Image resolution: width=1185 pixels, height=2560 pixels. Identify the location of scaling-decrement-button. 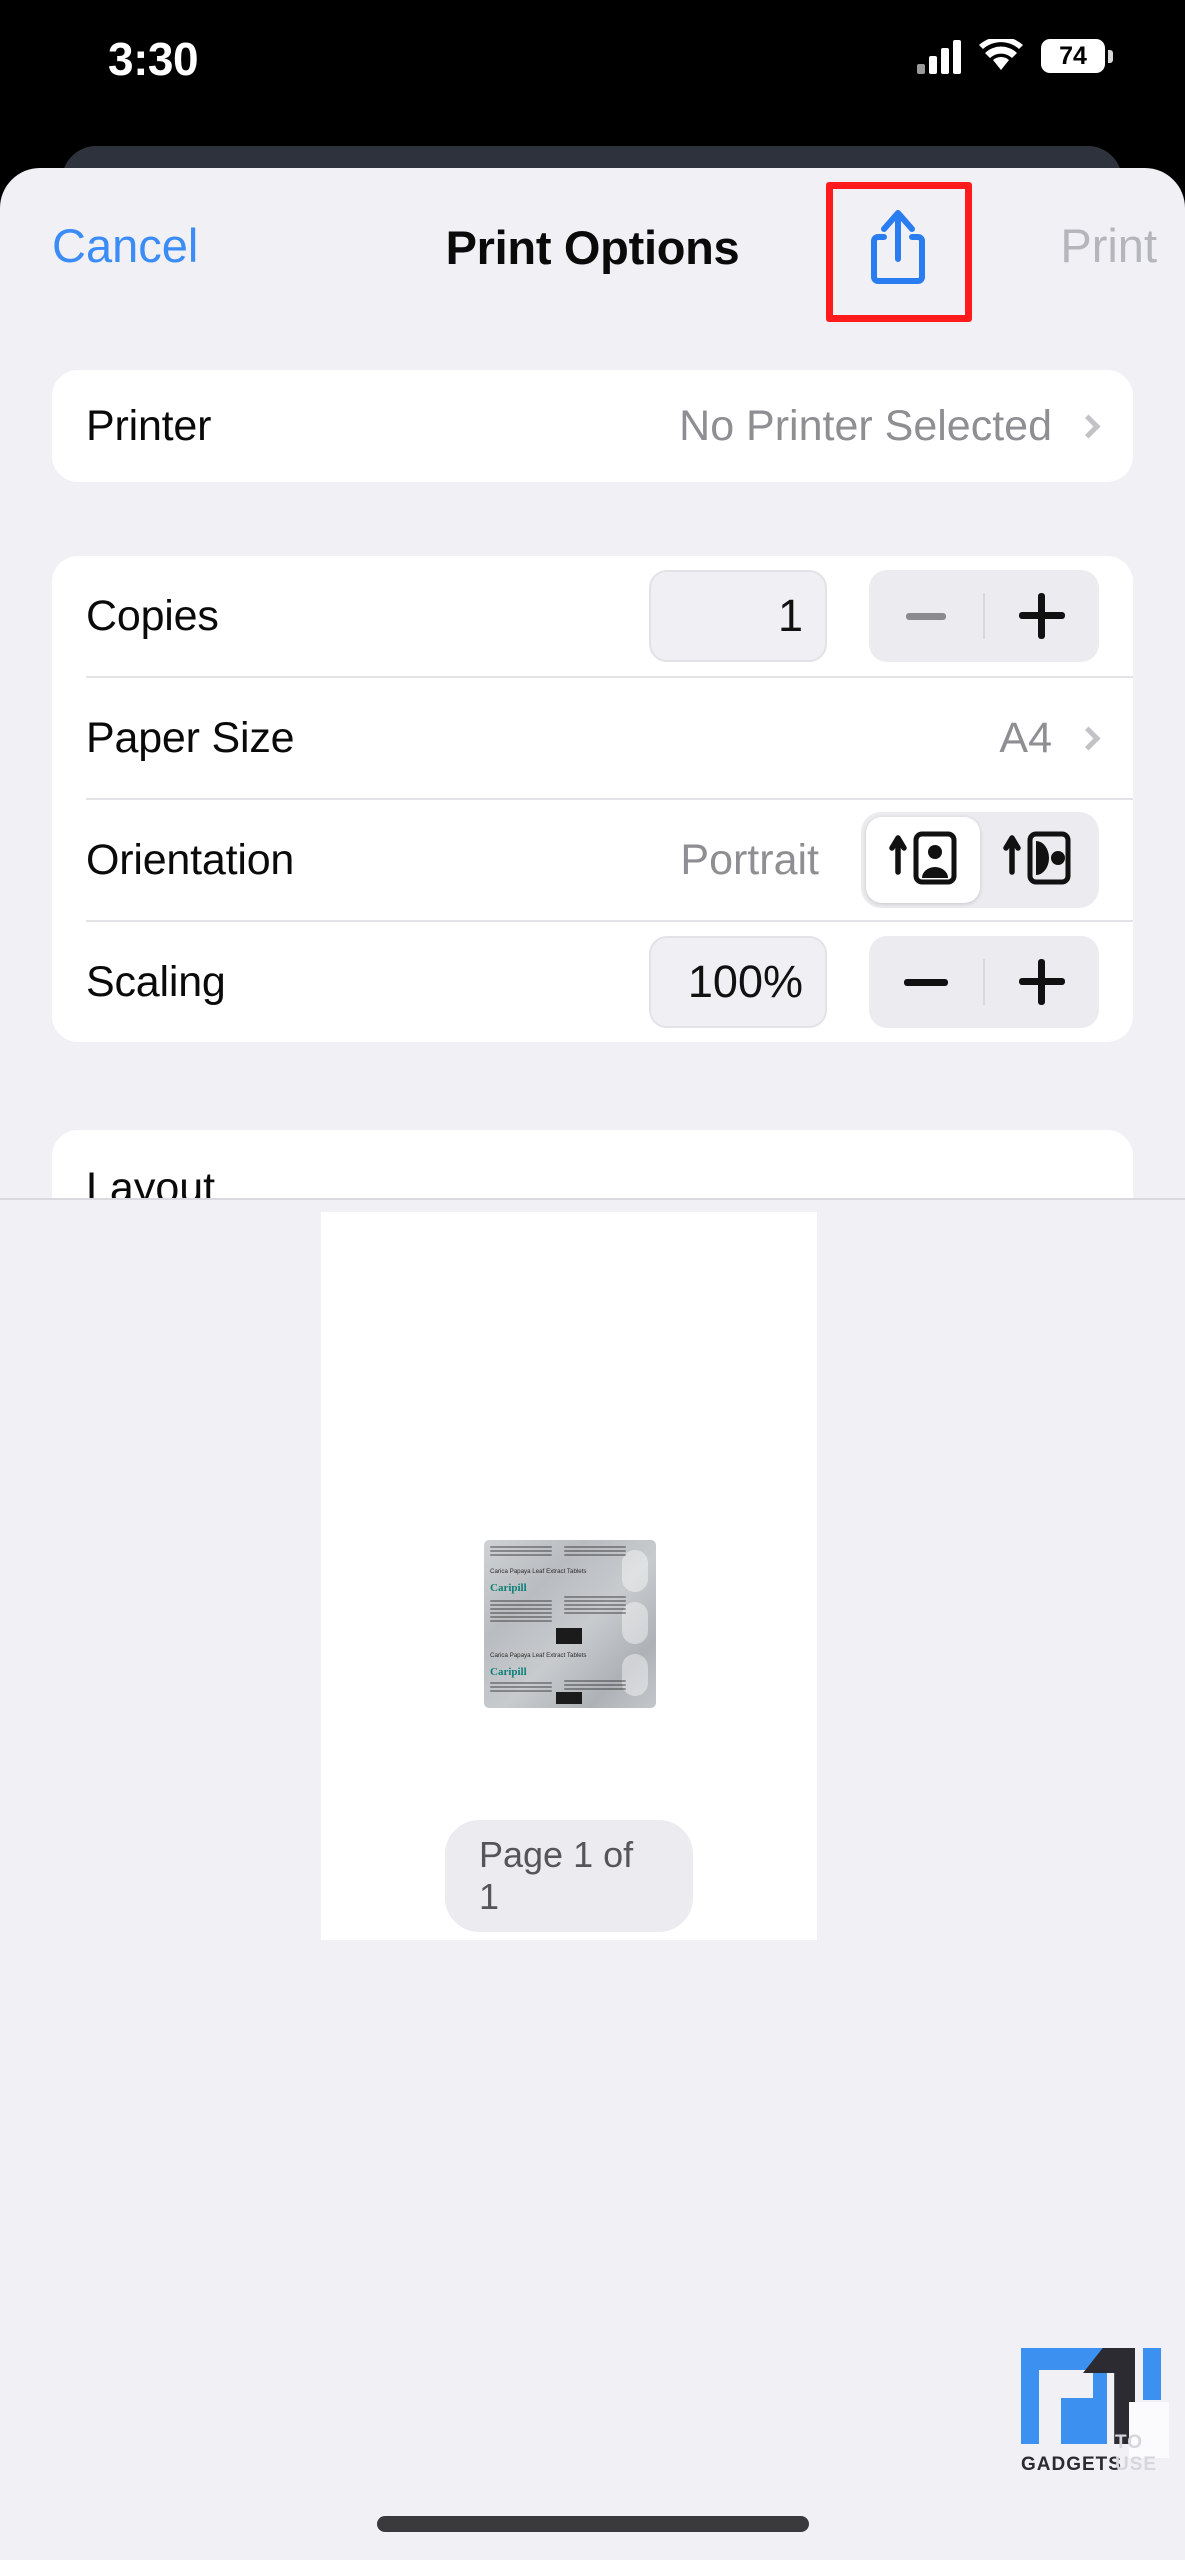
(926, 982).